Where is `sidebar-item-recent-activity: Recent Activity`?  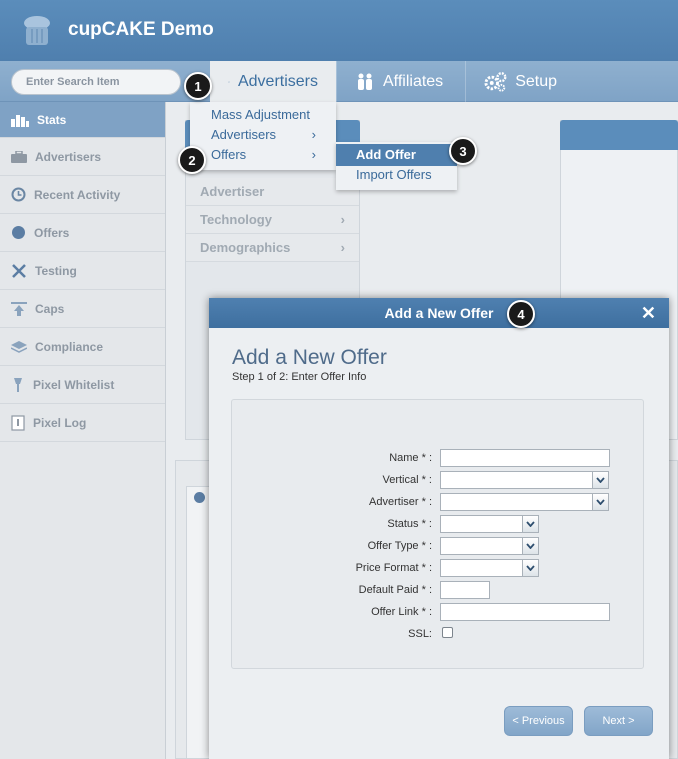
sidebar-item-recent-activity: Recent Activity is located at coordinates (82, 195).